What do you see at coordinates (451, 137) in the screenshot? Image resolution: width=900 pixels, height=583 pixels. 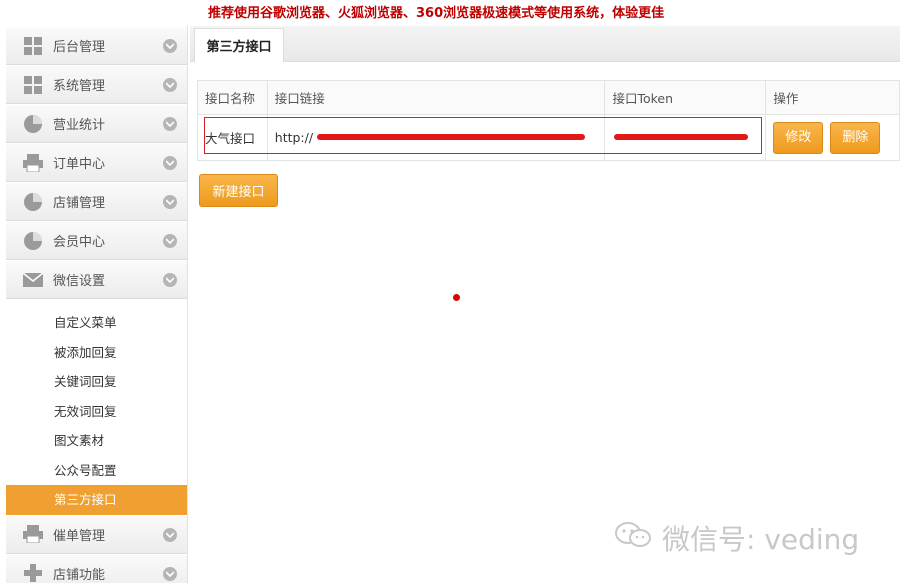 I see `url-redaction` at bounding box center [451, 137].